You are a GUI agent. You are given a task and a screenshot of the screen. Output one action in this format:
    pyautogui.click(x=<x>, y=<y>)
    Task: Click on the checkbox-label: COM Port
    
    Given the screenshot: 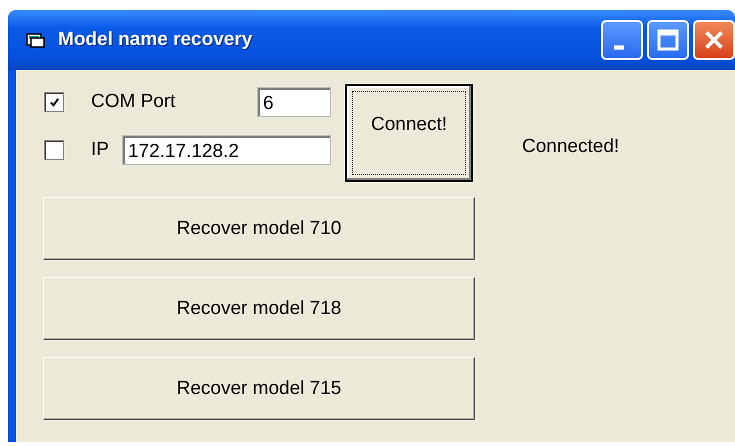 What is the action you would take?
    pyautogui.click(x=133, y=102)
    